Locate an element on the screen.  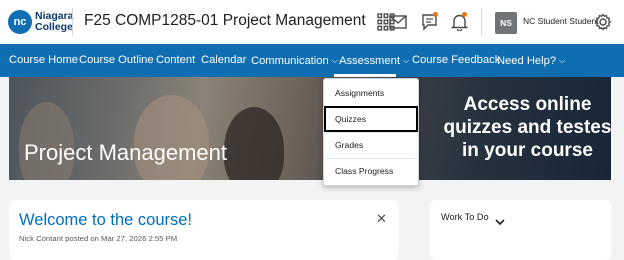
nav-assessment: Assessment ⌵ is located at coordinates (374, 60).